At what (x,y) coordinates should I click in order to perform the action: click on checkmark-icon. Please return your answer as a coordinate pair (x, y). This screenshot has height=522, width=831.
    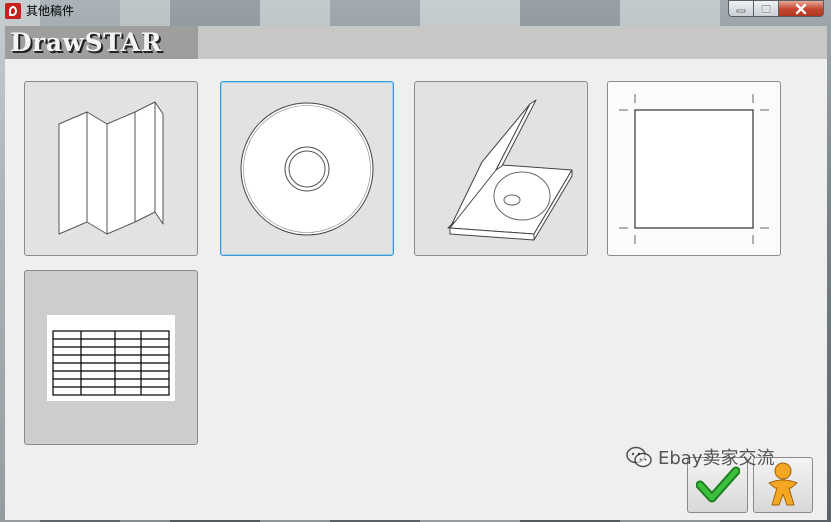
    Looking at the image, I should click on (717, 484).